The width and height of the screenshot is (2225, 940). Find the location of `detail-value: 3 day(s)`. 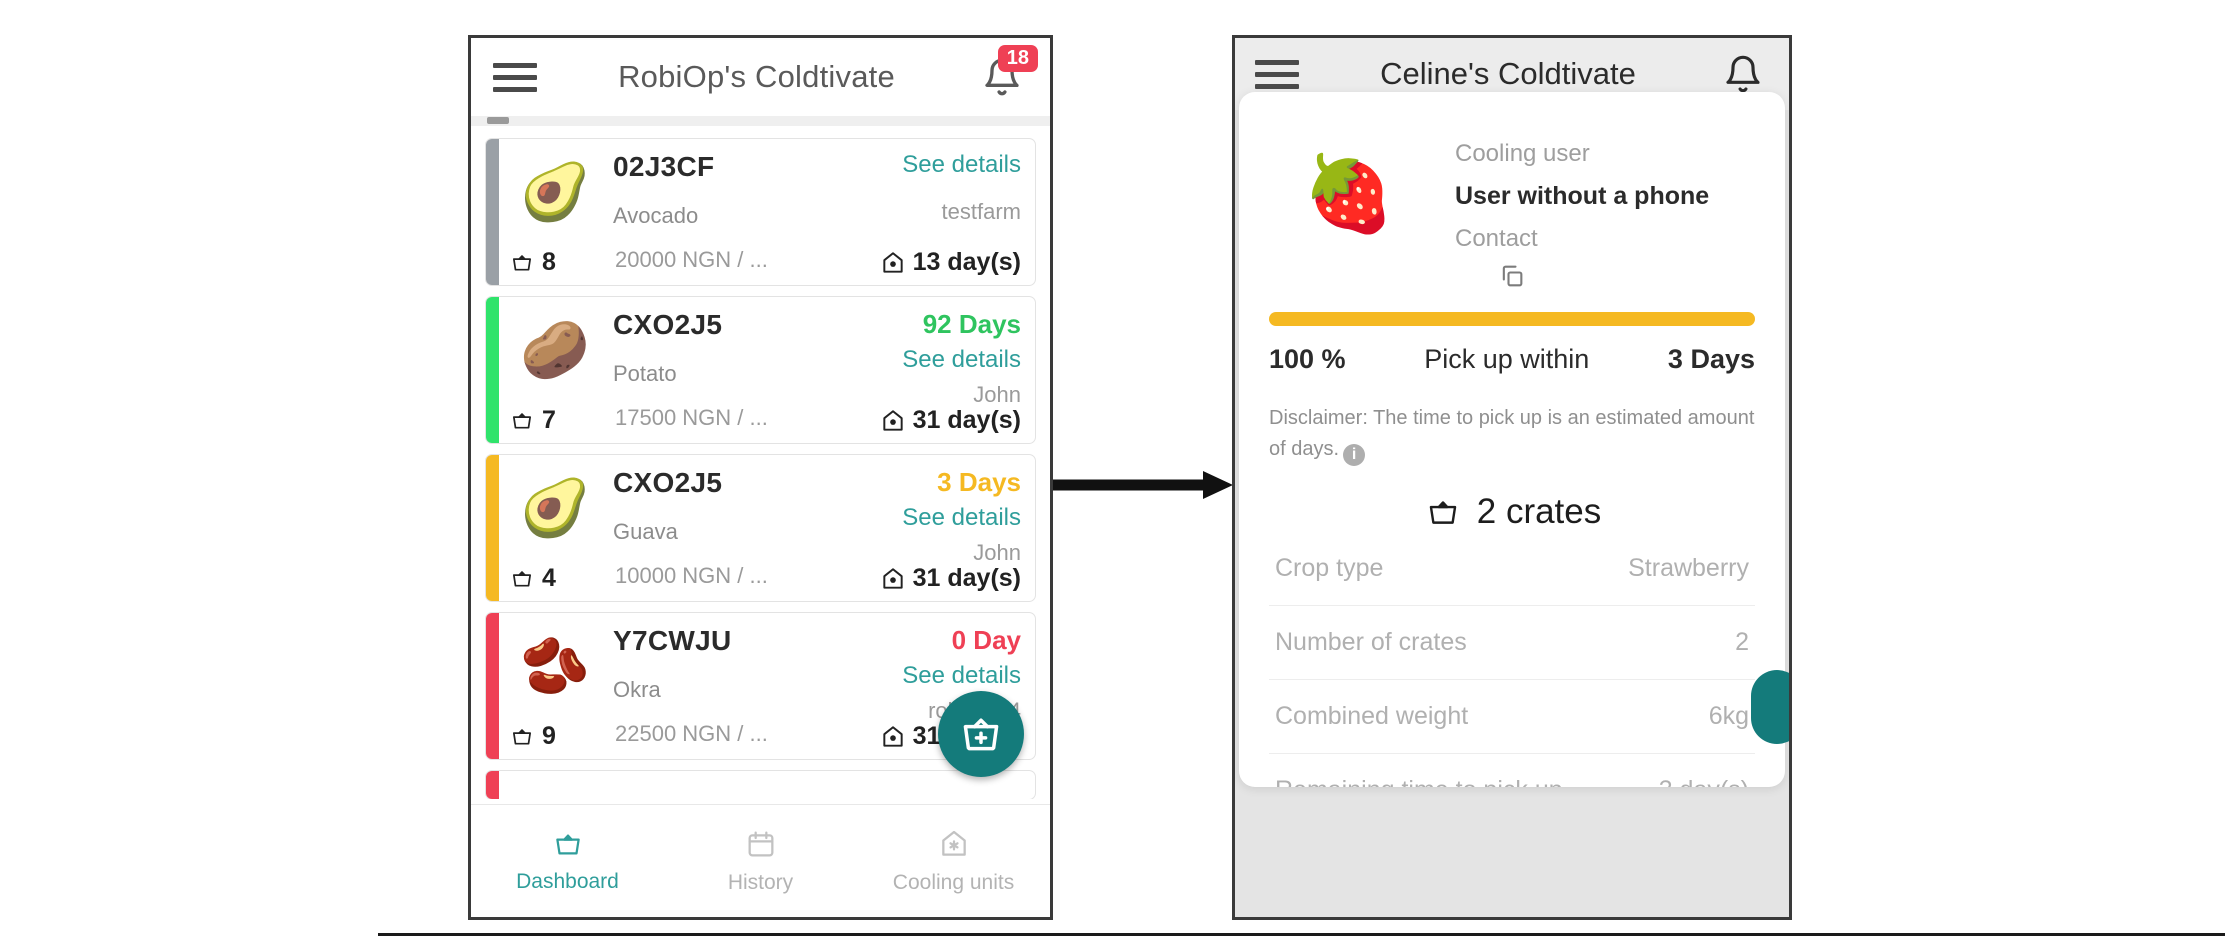

detail-value: 3 day(s) is located at coordinates (1704, 781).